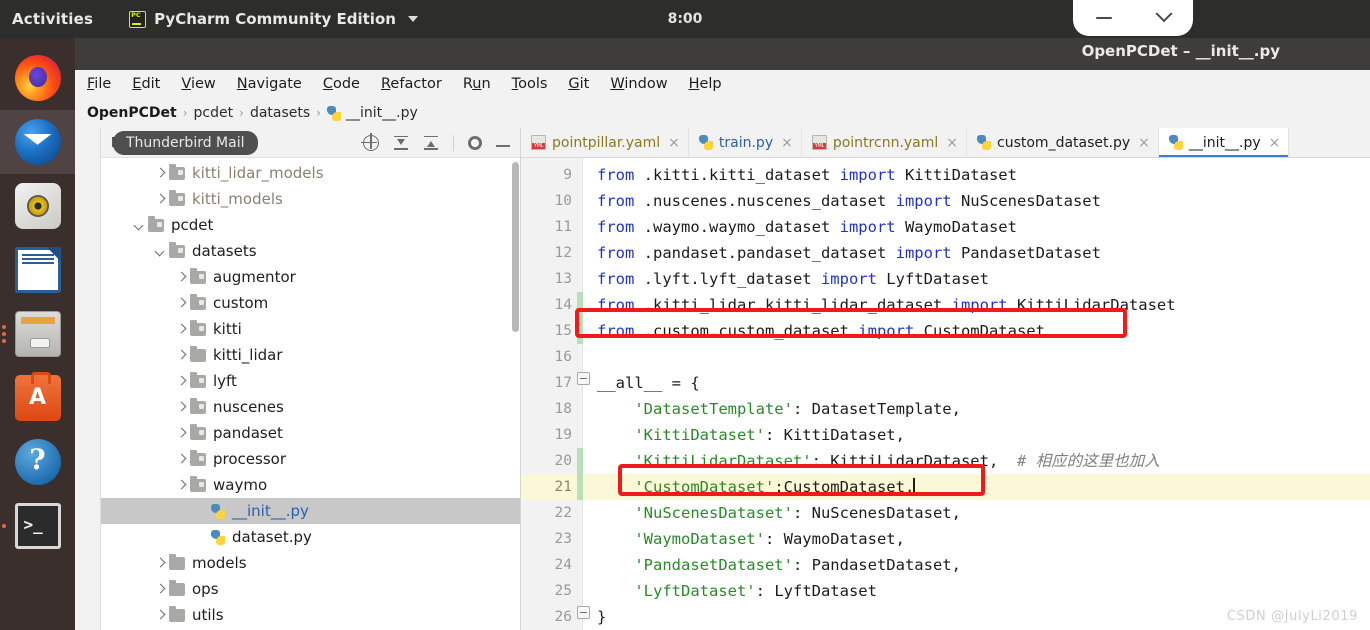 The image size is (1370, 630). I want to click on select-opened-file-icon, so click(370, 141).